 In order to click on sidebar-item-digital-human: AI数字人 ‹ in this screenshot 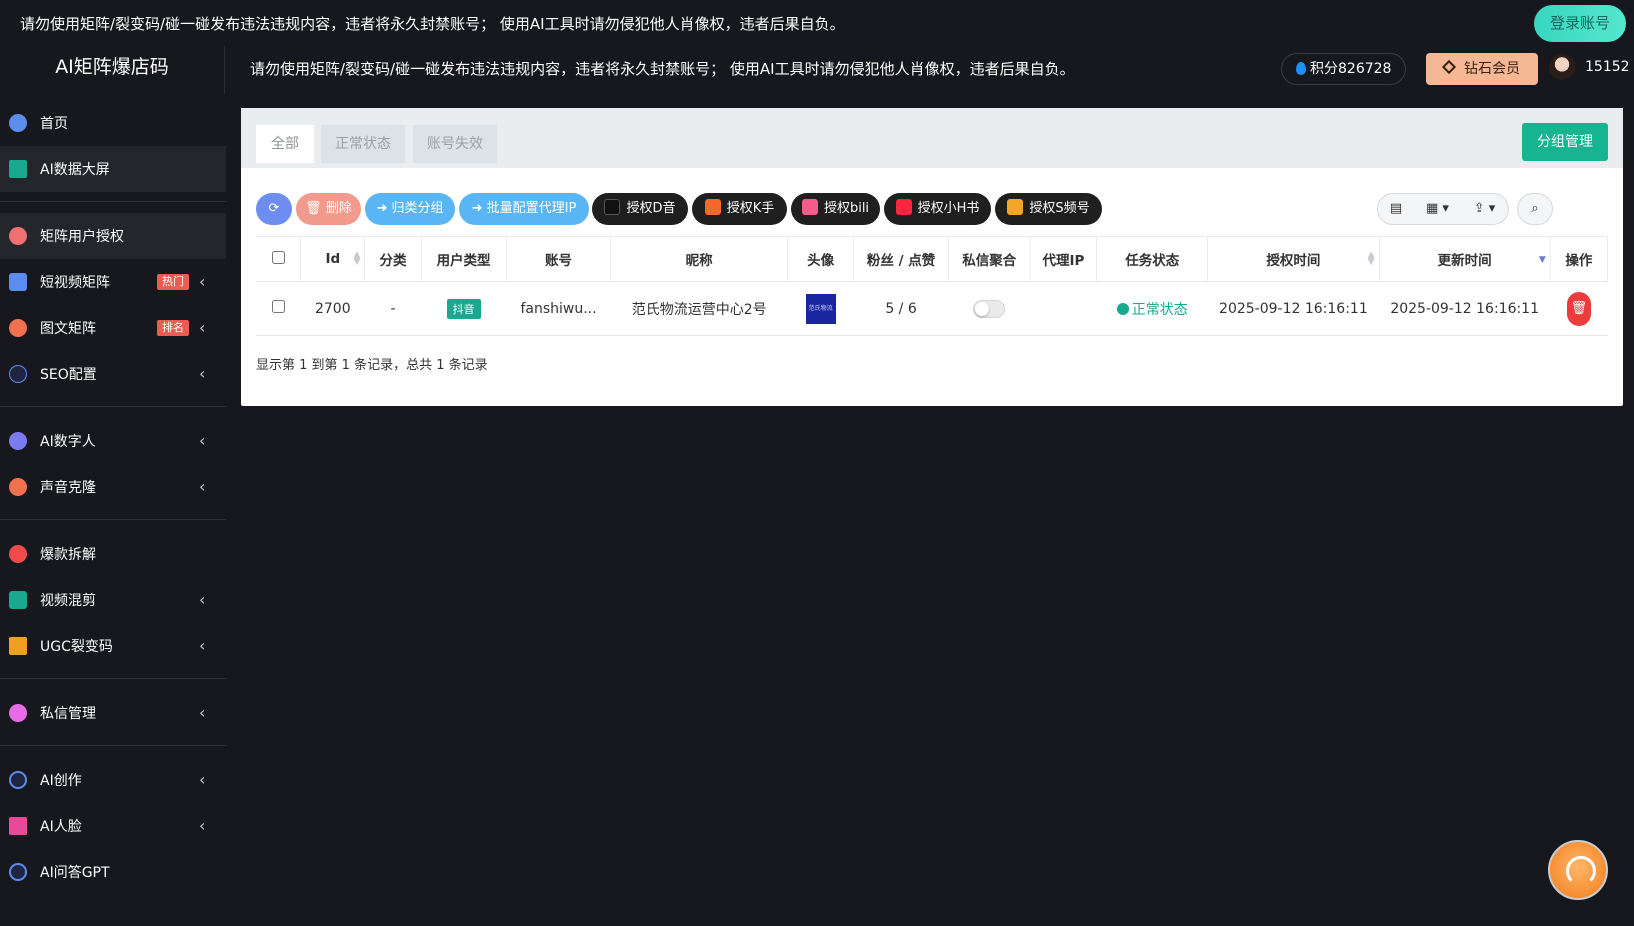, I will do `click(113, 441)`.